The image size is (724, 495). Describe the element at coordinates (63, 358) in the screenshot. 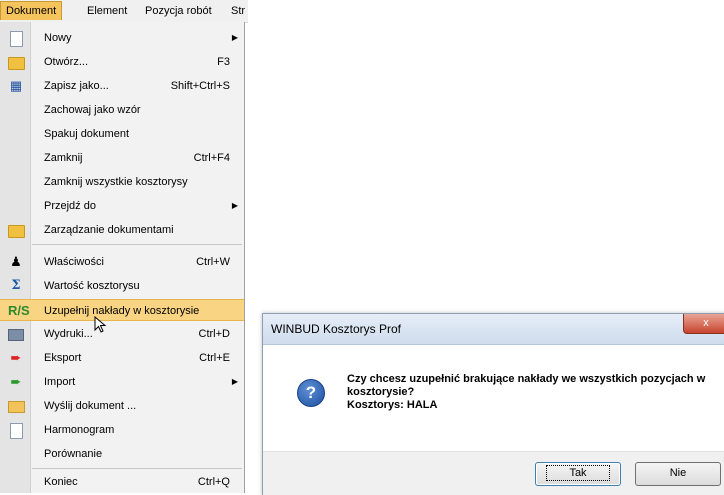

I see `menu-item-label: Eksport` at that location.